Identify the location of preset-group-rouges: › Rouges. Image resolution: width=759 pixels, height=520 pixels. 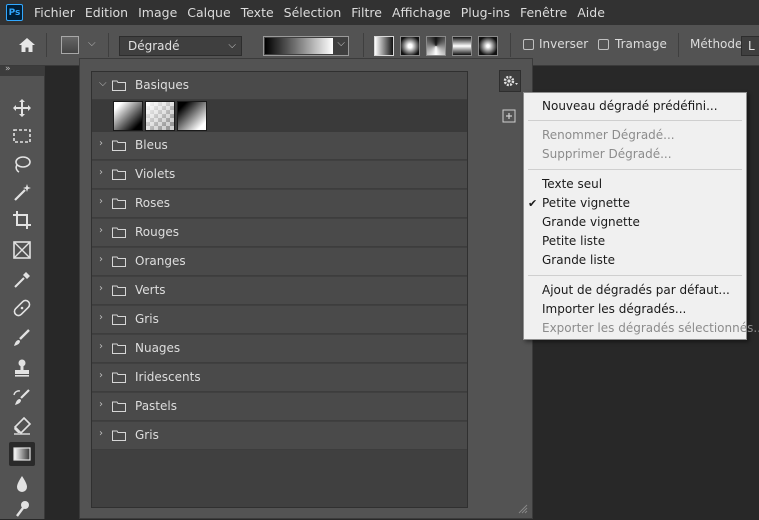
(279, 233).